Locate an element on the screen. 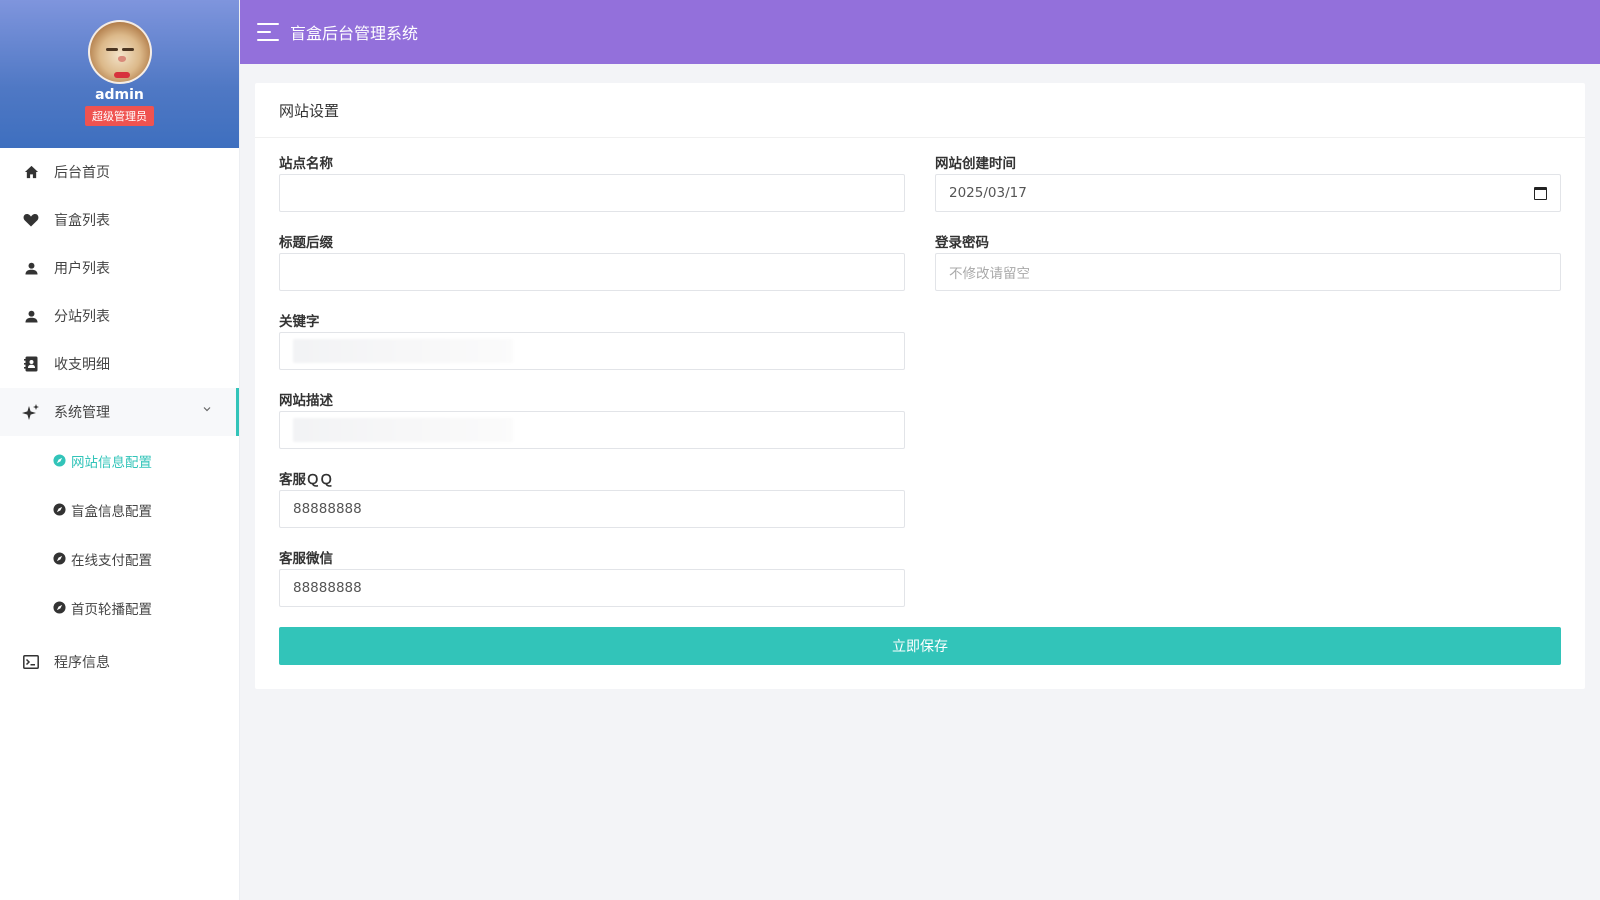  submenu-item-payment: 在线支付配置 is located at coordinates (119, 558).